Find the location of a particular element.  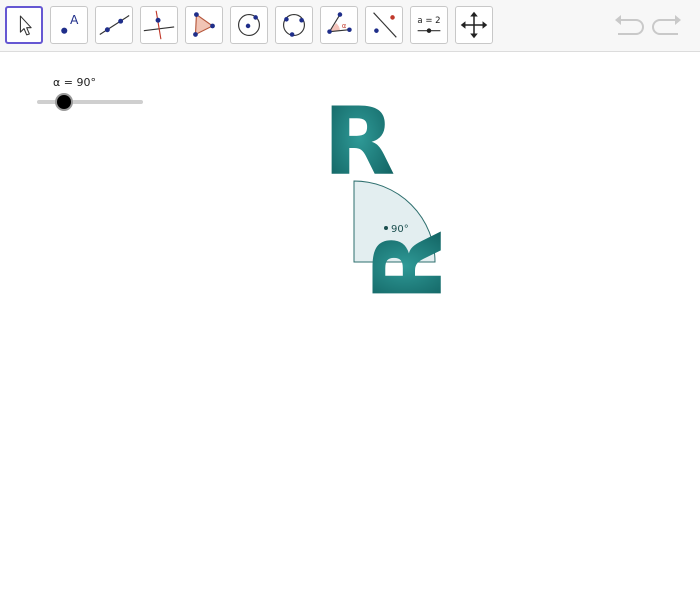

line-through-two-points-icon is located at coordinates (114, 25).